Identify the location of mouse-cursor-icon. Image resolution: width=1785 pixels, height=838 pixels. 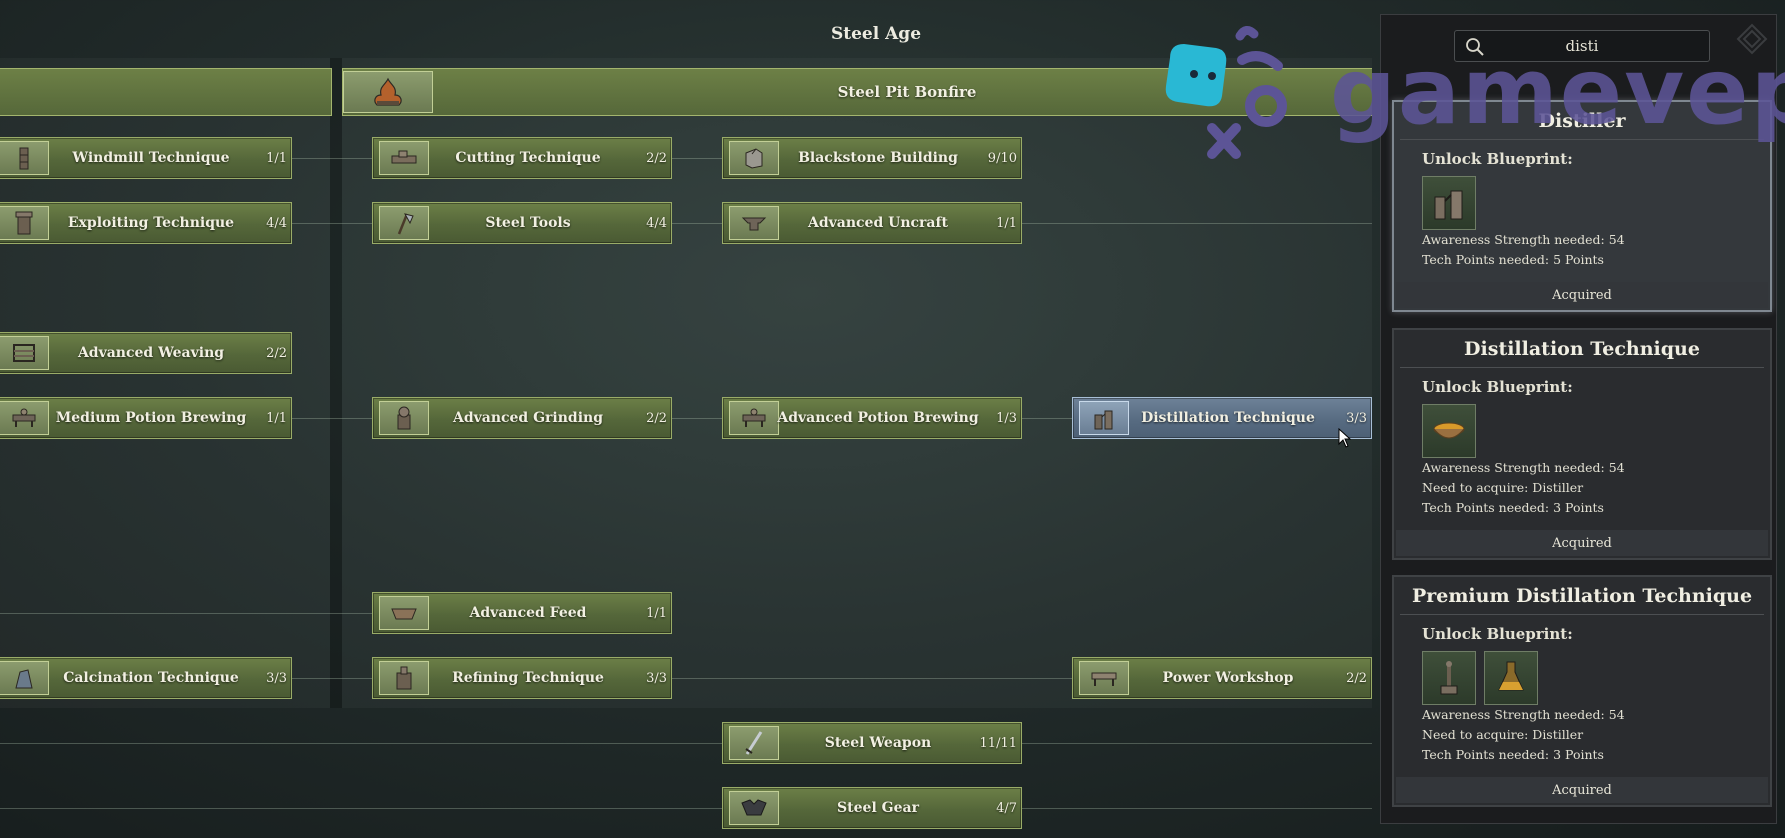
(1345, 438).